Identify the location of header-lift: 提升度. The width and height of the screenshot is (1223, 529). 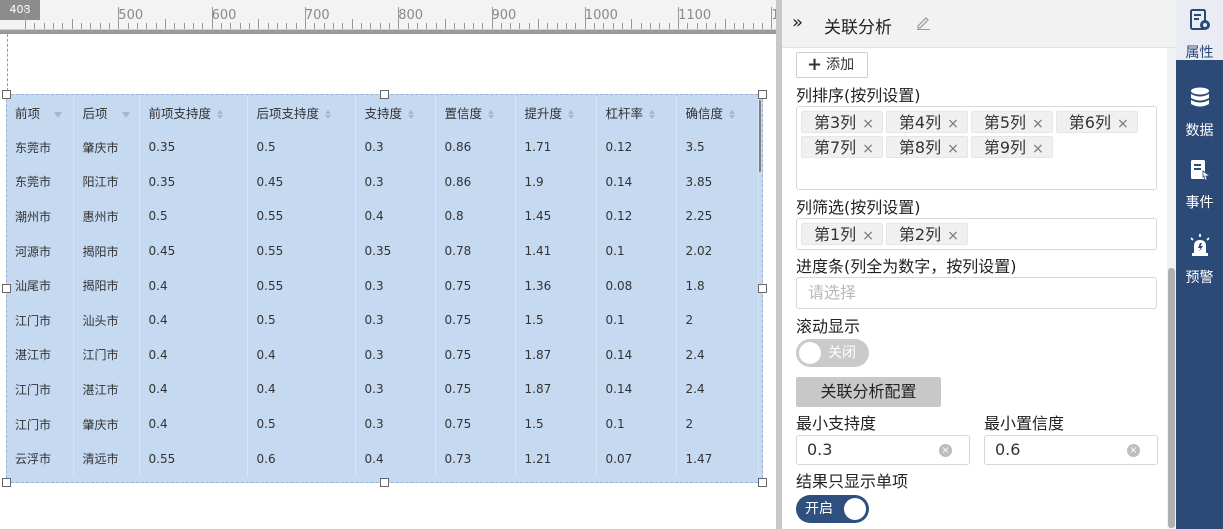
(556, 113).